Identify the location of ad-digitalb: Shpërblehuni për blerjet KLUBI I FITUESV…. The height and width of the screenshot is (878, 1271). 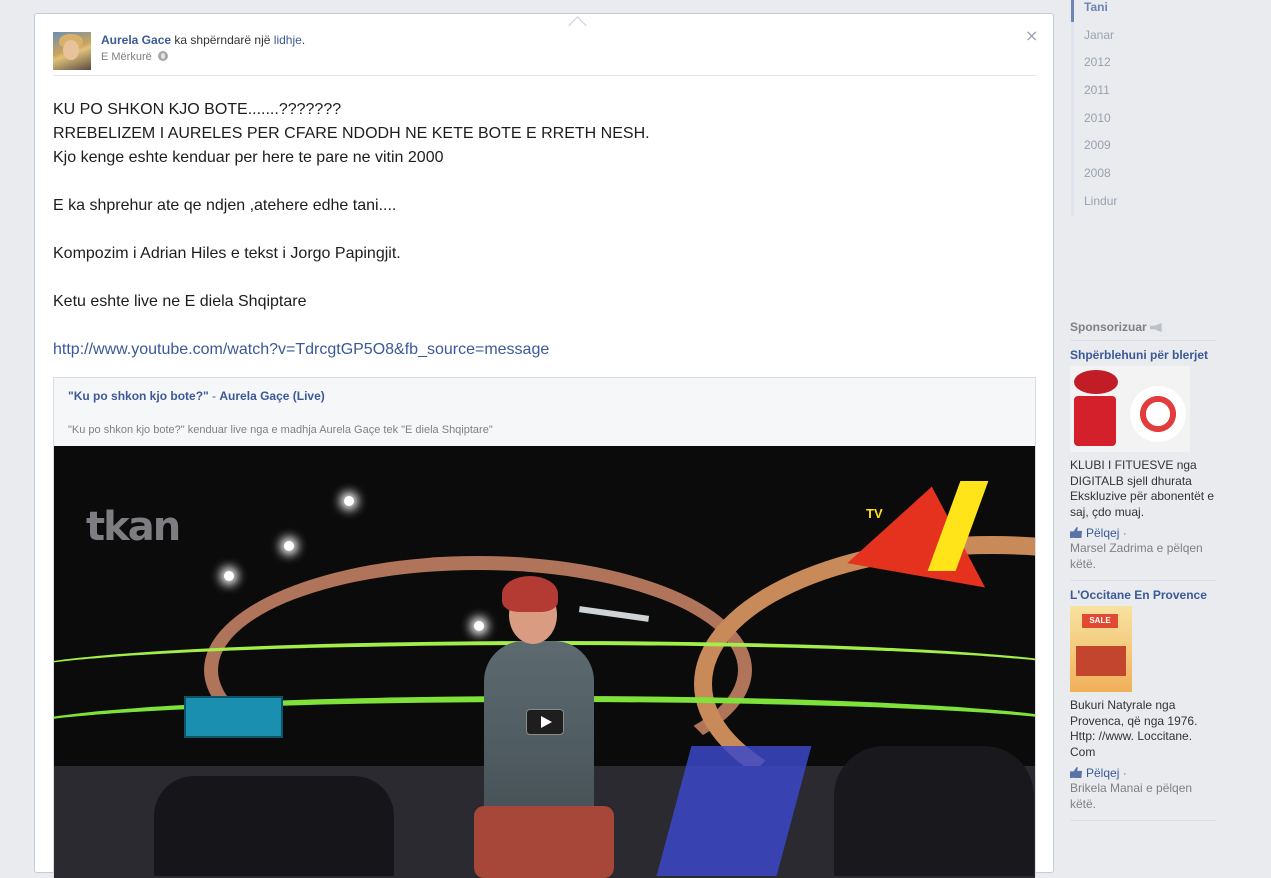
(1143, 461).